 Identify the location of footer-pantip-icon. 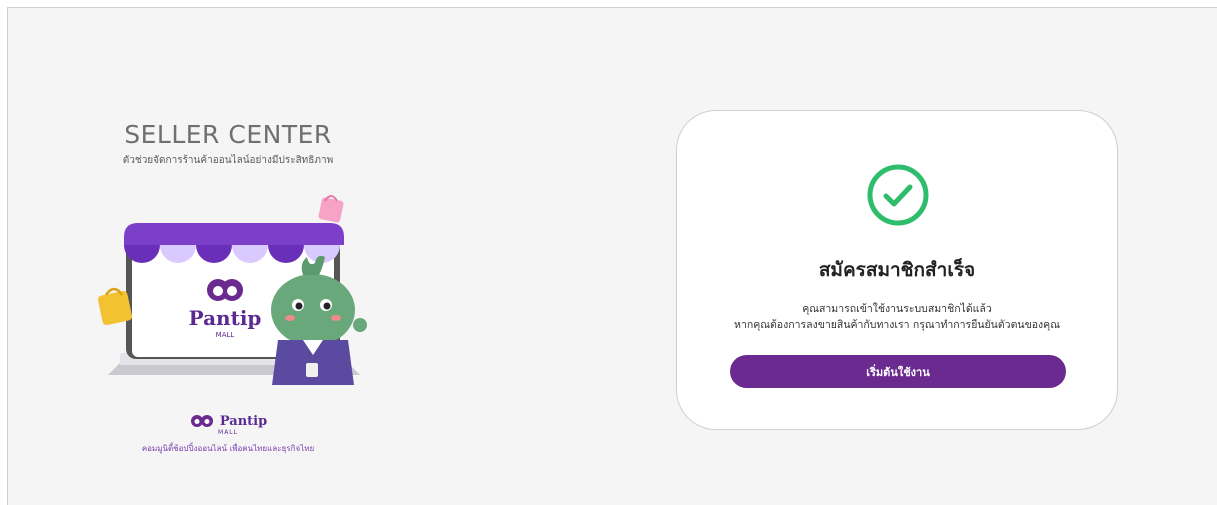
(201, 420).